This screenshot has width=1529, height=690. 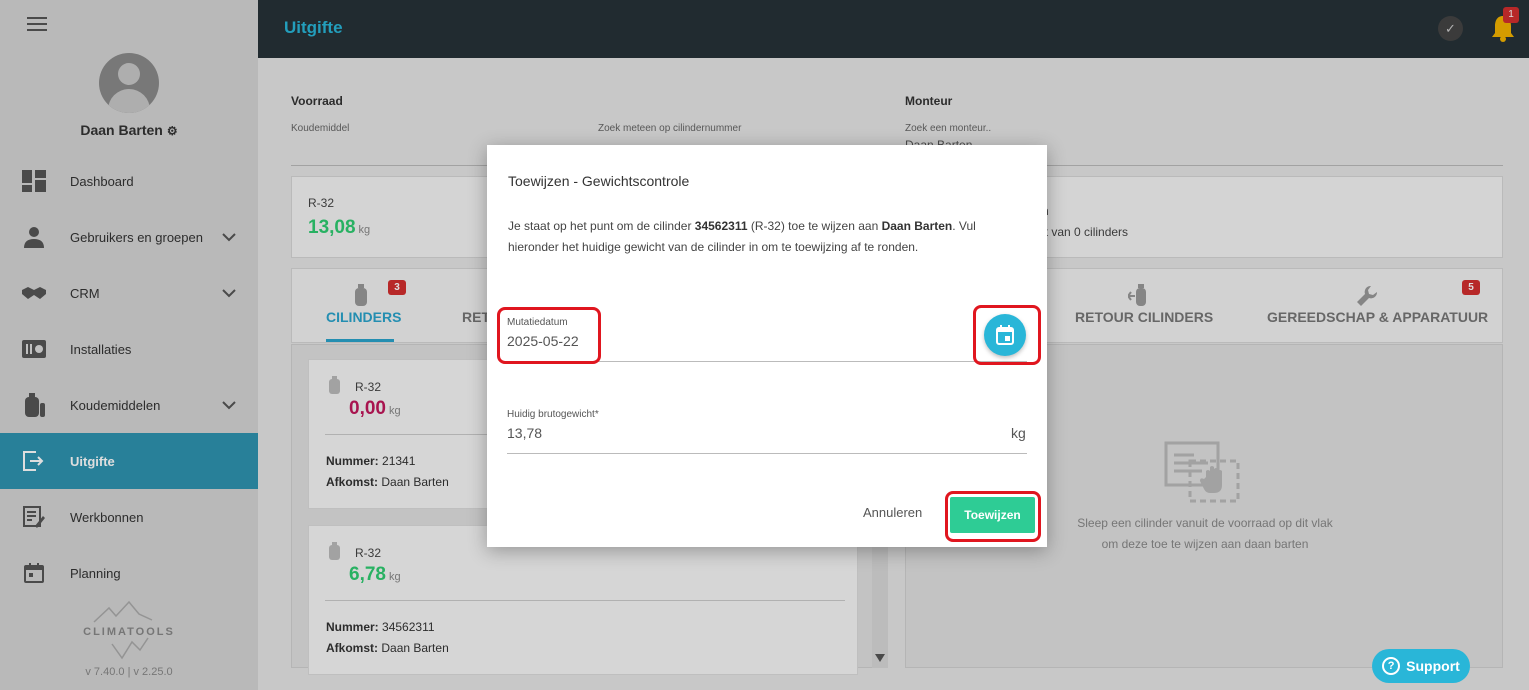 What do you see at coordinates (767, 453) in the screenshot?
I see `weight-field-underline` at bounding box center [767, 453].